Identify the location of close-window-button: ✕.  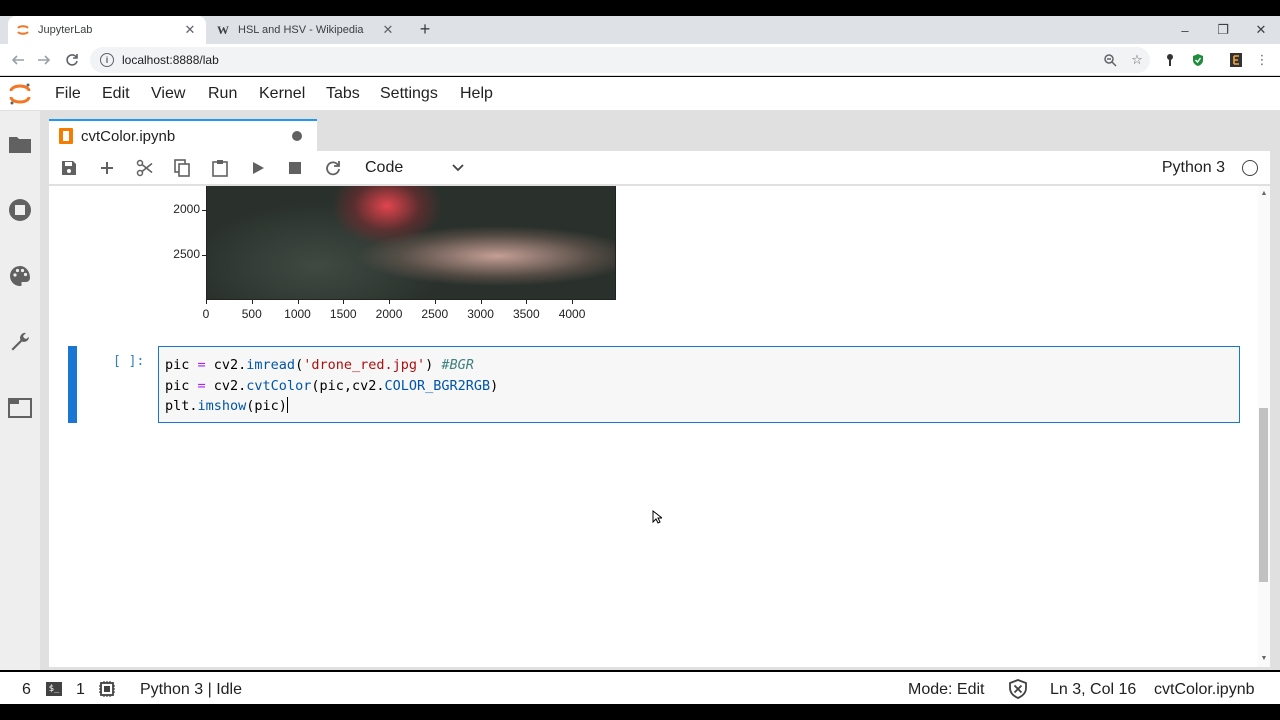
(1261, 30).